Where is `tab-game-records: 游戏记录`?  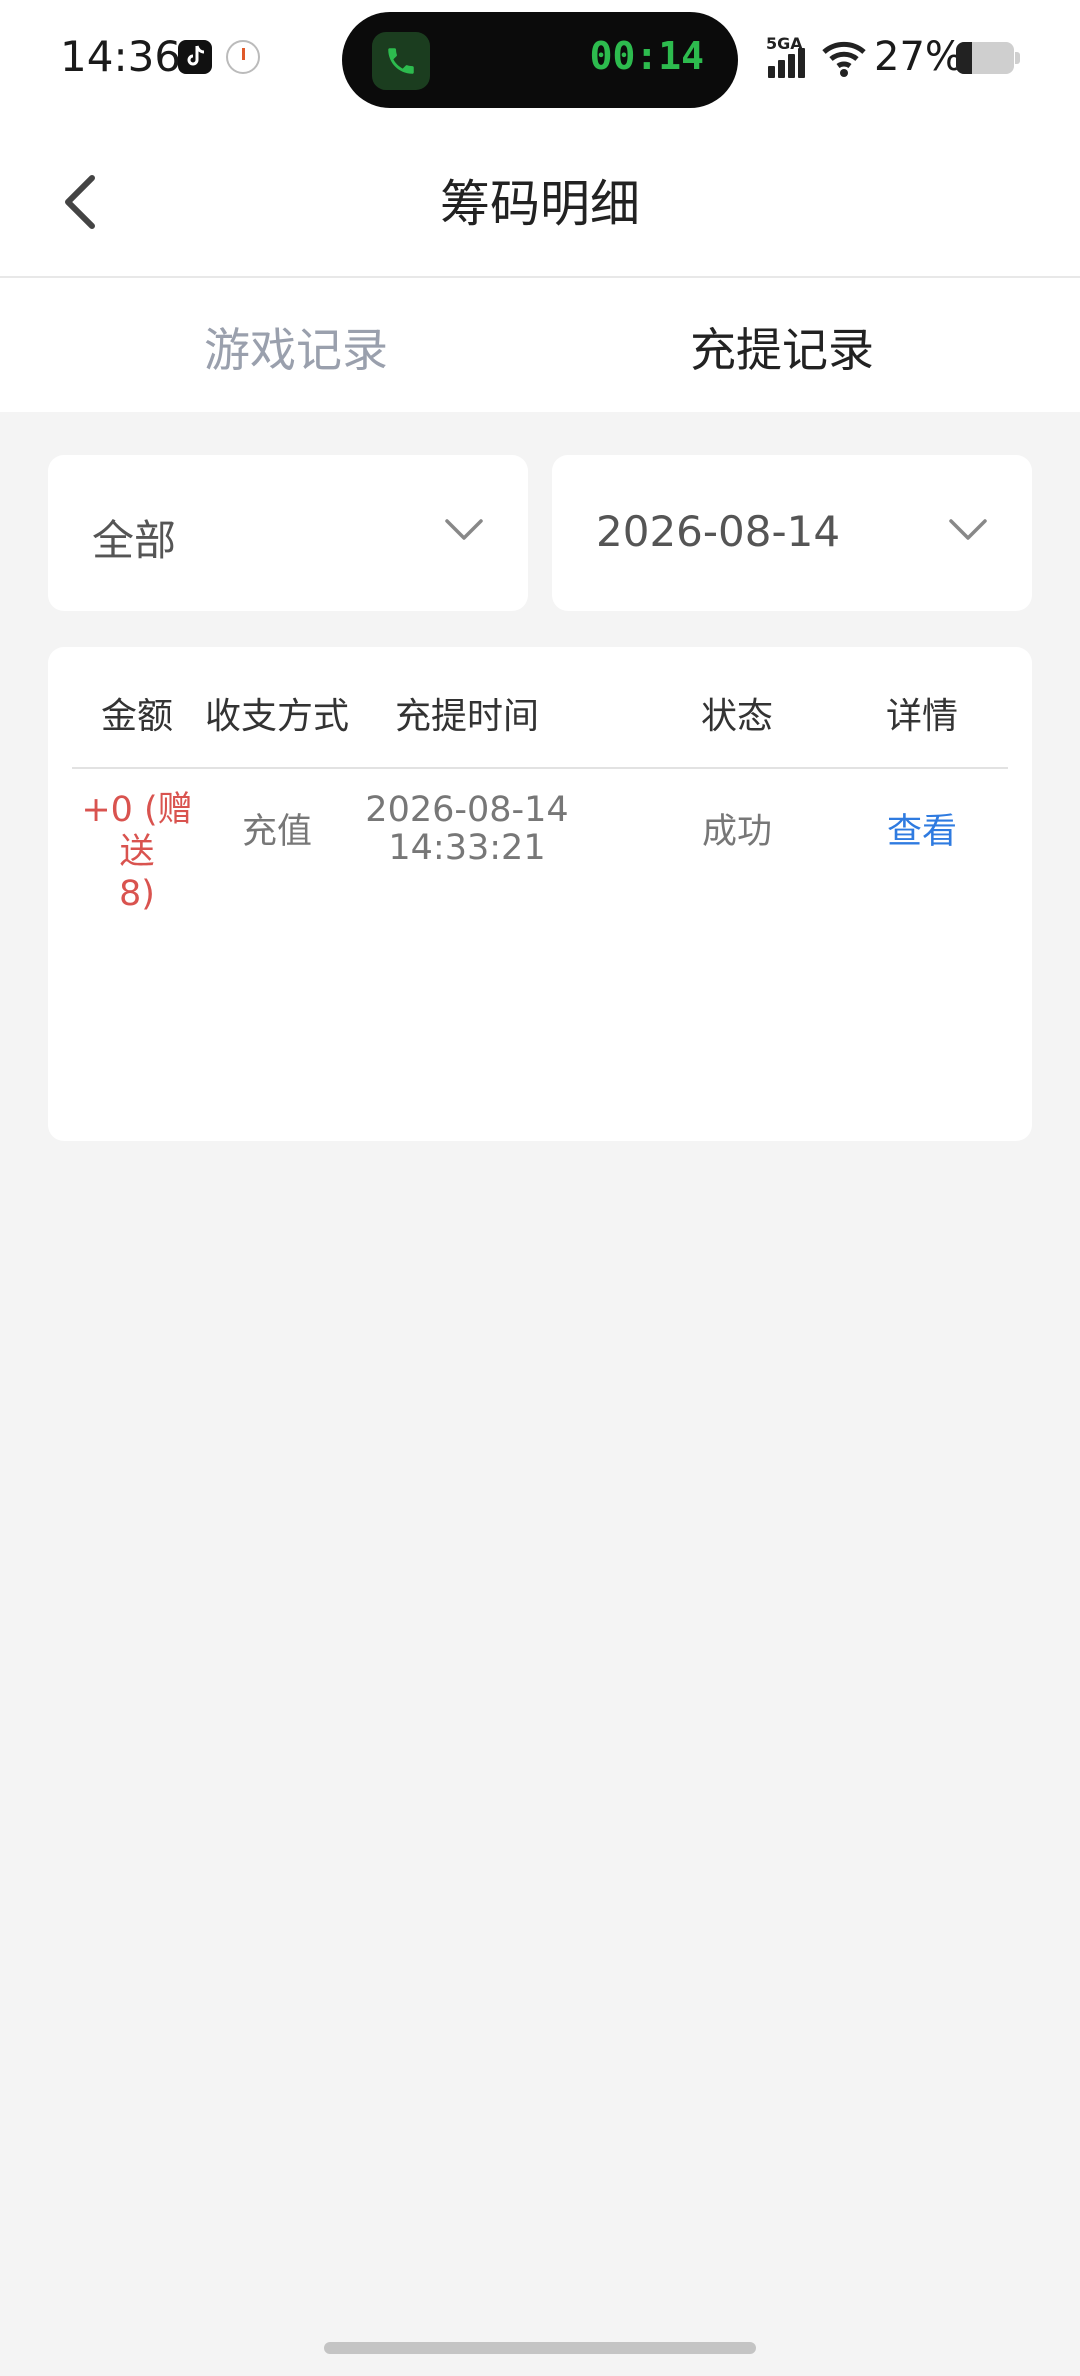 tab-game-records: 游戏记录 is located at coordinates (296, 347).